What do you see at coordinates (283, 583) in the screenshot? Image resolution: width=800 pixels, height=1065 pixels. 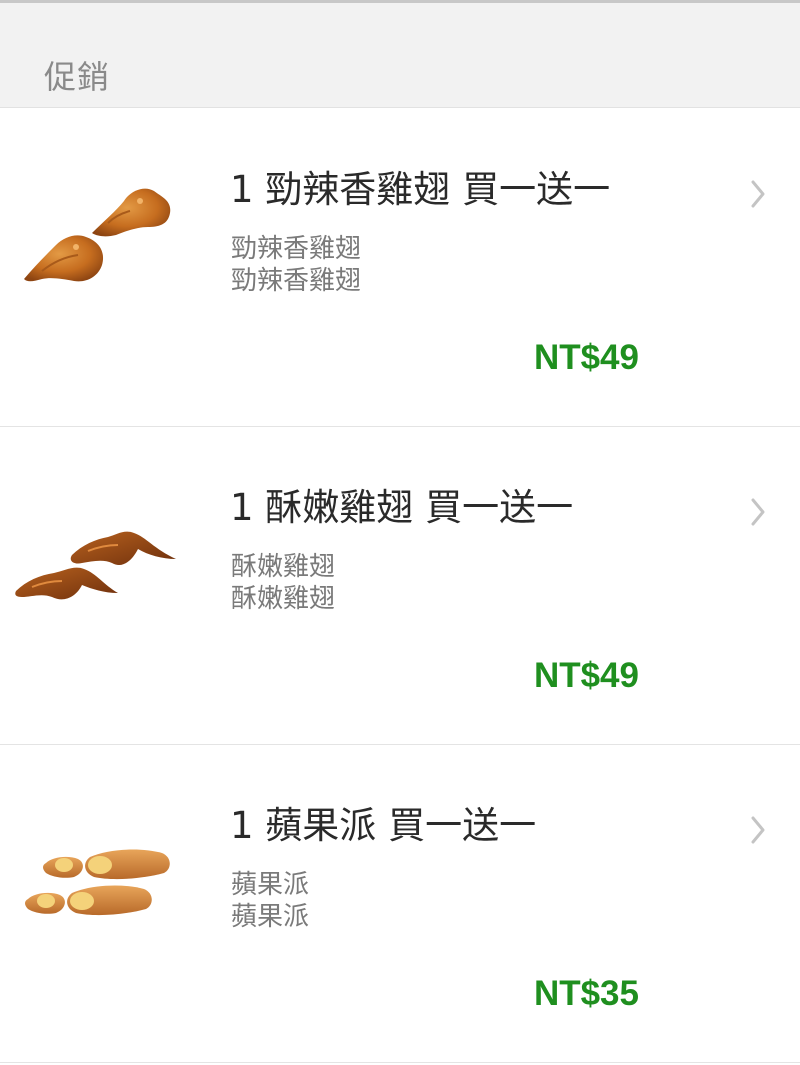 I see `item-description: 酥嫩雞翅 酥嫩雞翅` at bounding box center [283, 583].